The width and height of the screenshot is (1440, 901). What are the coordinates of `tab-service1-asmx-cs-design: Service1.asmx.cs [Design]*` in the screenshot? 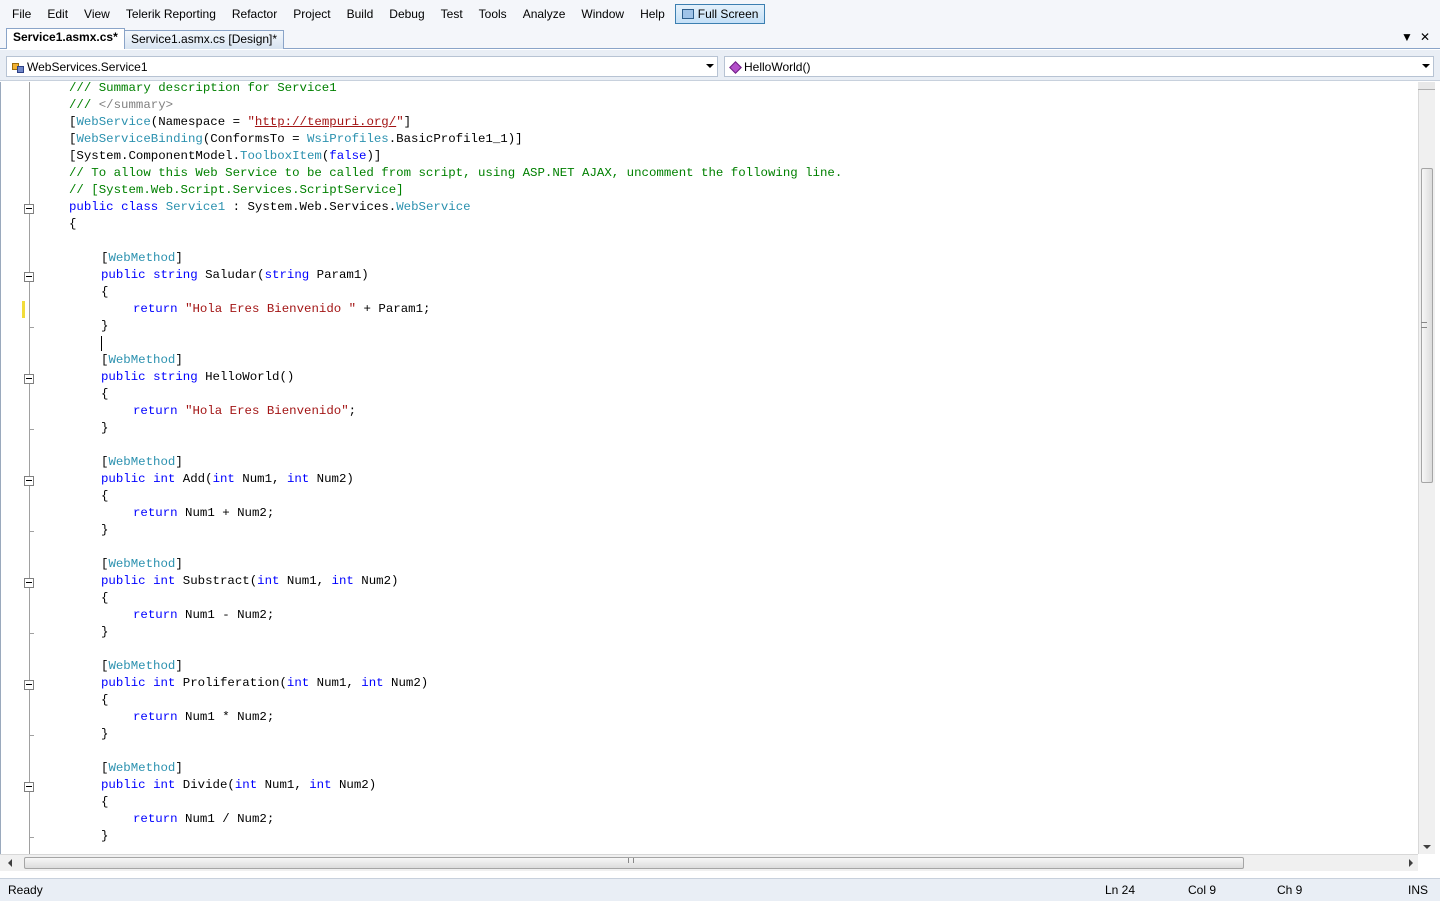 It's located at (204, 39).